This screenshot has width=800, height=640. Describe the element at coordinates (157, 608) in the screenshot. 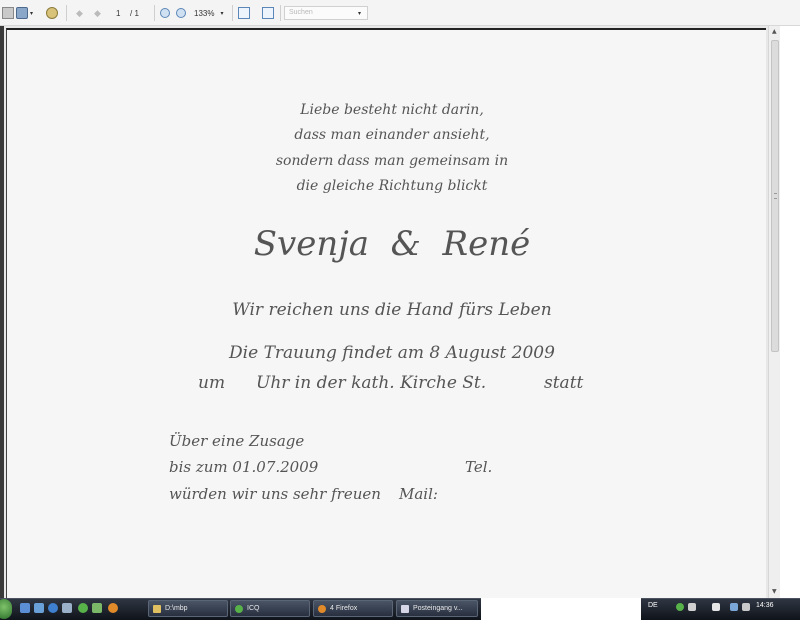

I see `folder-icon` at that location.